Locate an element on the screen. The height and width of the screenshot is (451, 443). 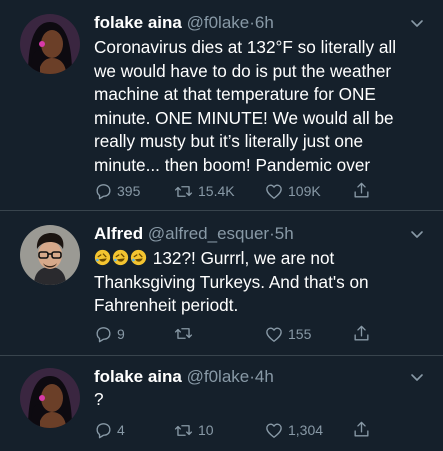
tweet-header: Alfred @alfred_esquer·5h is located at coordinates (194, 234).